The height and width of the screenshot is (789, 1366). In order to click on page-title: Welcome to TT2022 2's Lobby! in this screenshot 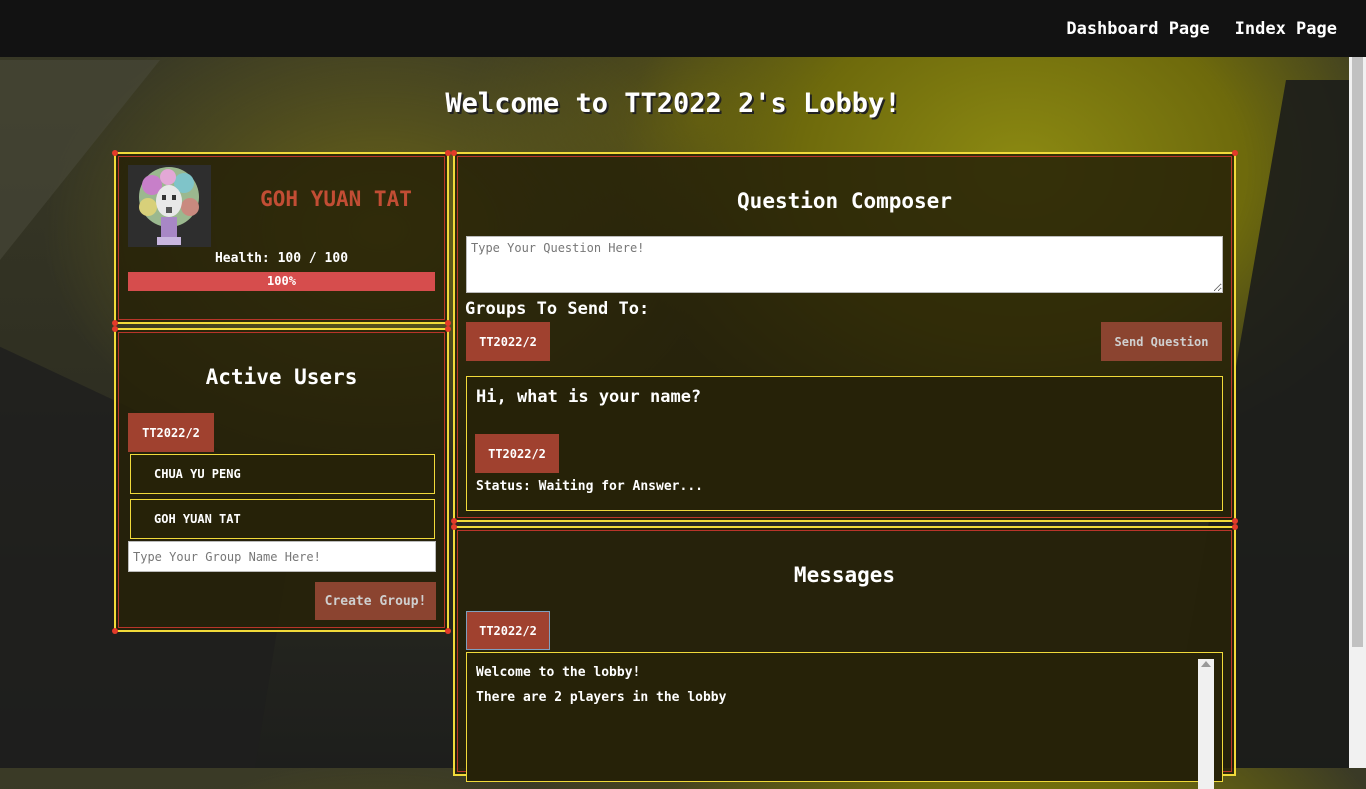, I will do `click(673, 103)`.